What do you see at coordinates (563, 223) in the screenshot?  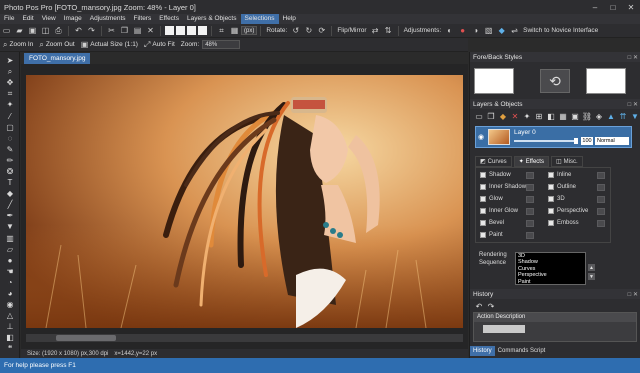 I see `effect-emboss: Emboss` at bounding box center [563, 223].